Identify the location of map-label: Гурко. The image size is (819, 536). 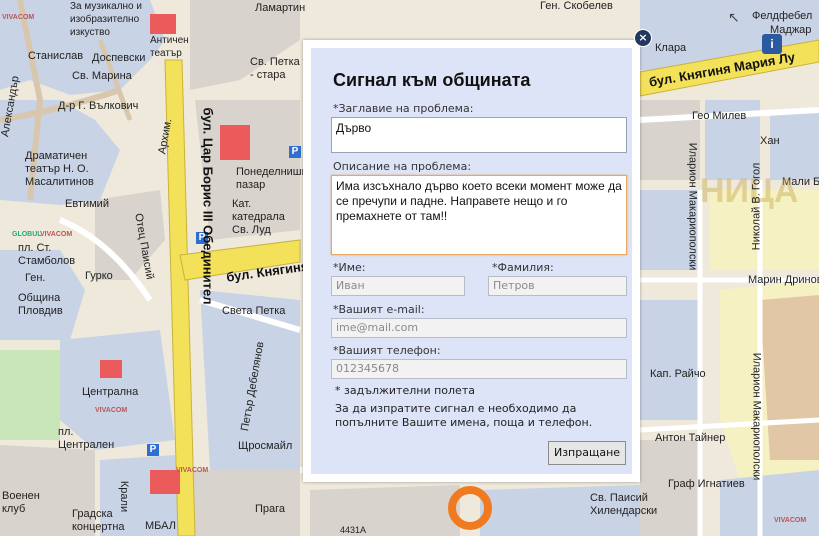
(99, 276).